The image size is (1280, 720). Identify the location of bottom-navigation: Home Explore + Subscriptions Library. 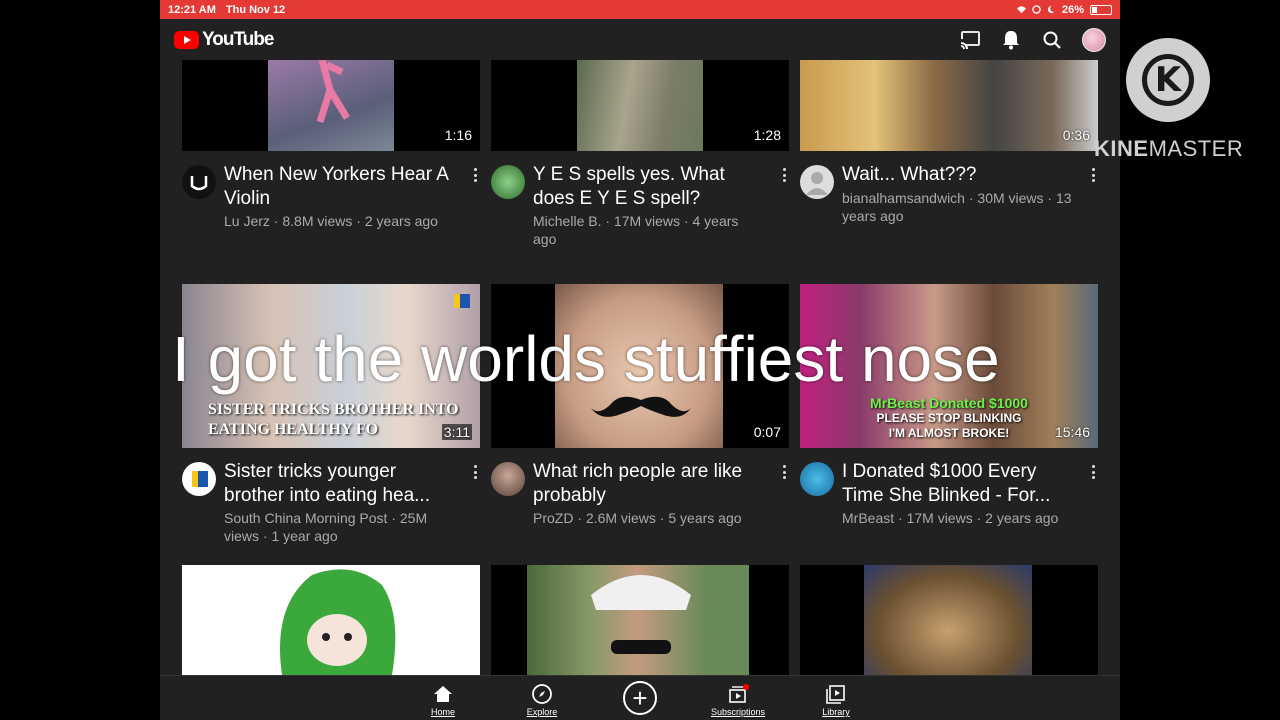
(640, 697).